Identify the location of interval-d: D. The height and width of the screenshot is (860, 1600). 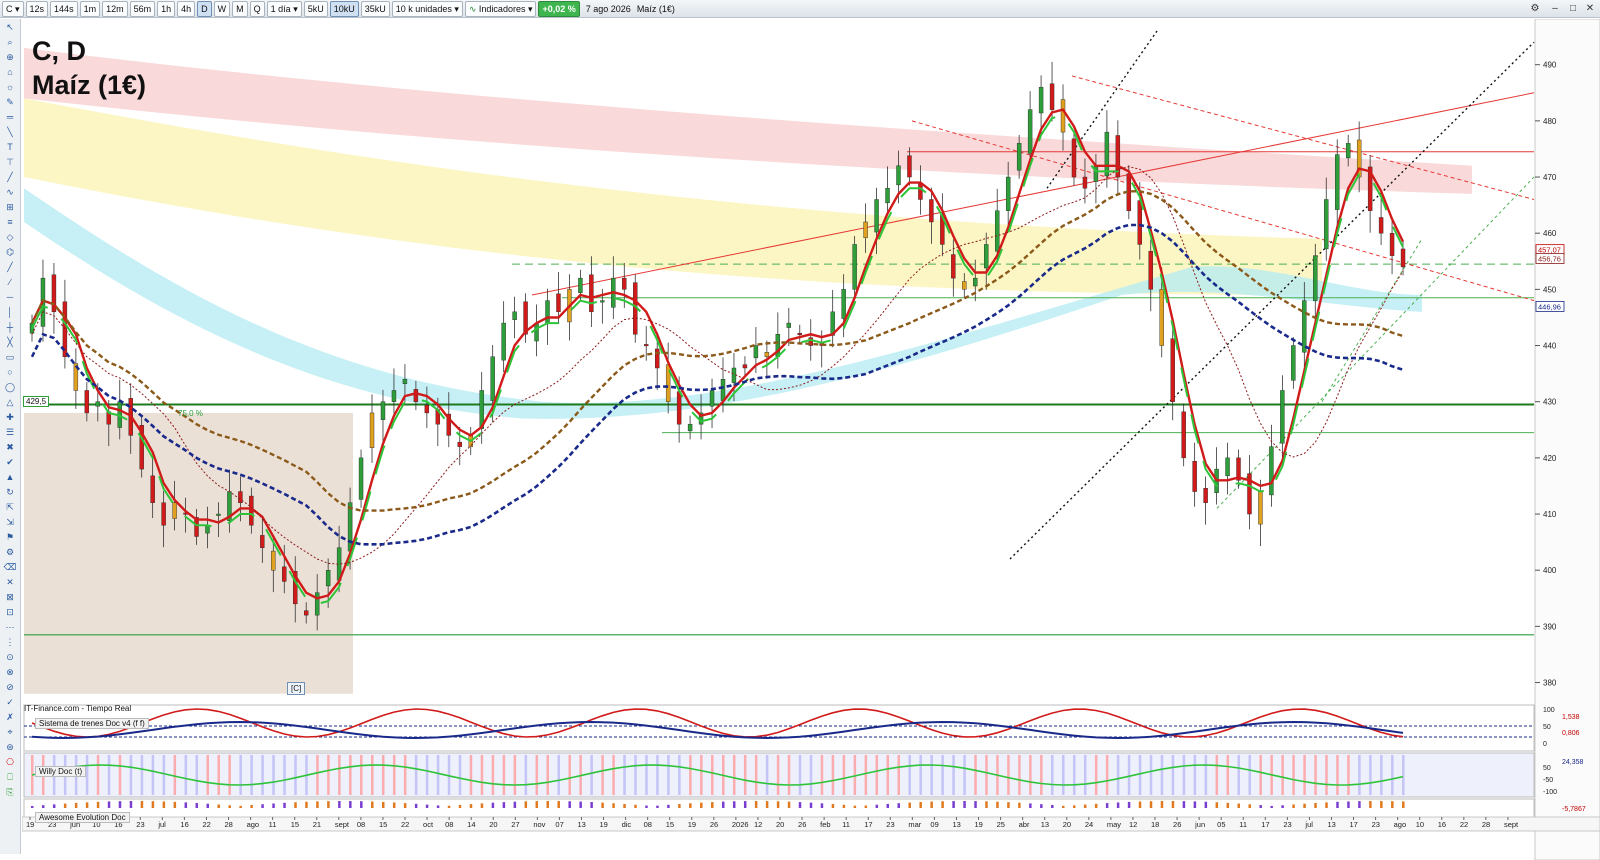
(204, 8).